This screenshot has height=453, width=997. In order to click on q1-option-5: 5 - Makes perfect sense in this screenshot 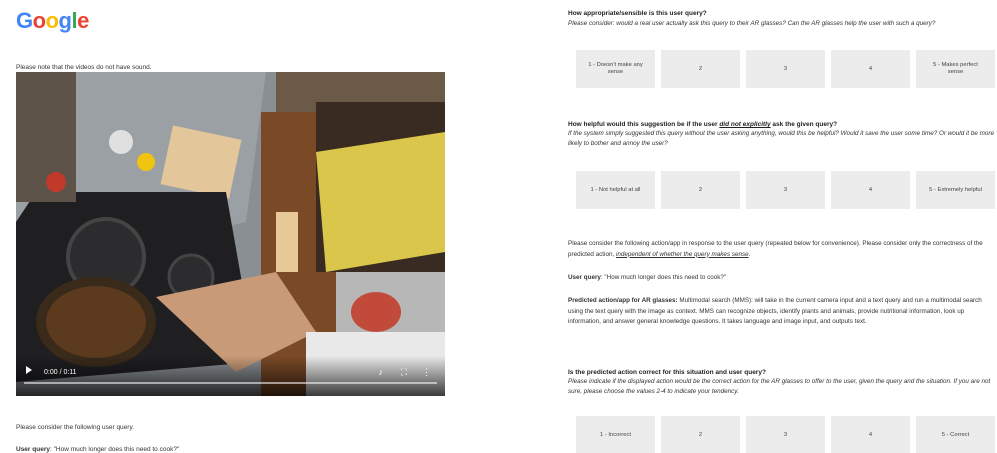, I will do `click(955, 69)`.